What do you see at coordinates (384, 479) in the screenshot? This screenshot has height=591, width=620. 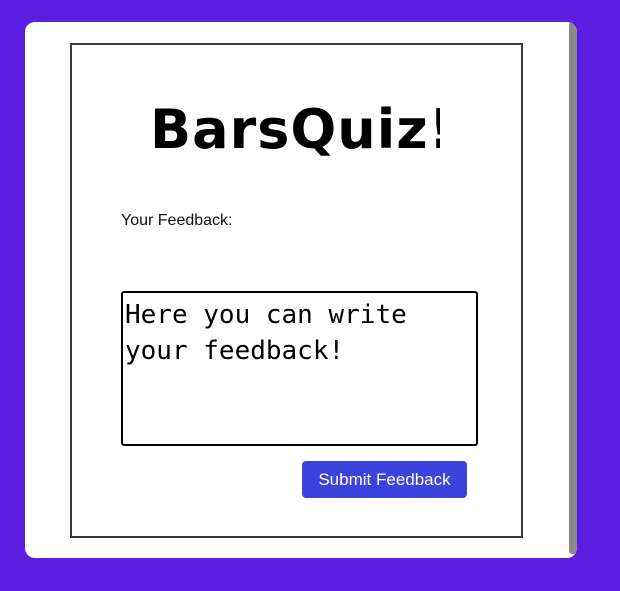 I see `submit-feedback-button: Submit Feedback` at bounding box center [384, 479].